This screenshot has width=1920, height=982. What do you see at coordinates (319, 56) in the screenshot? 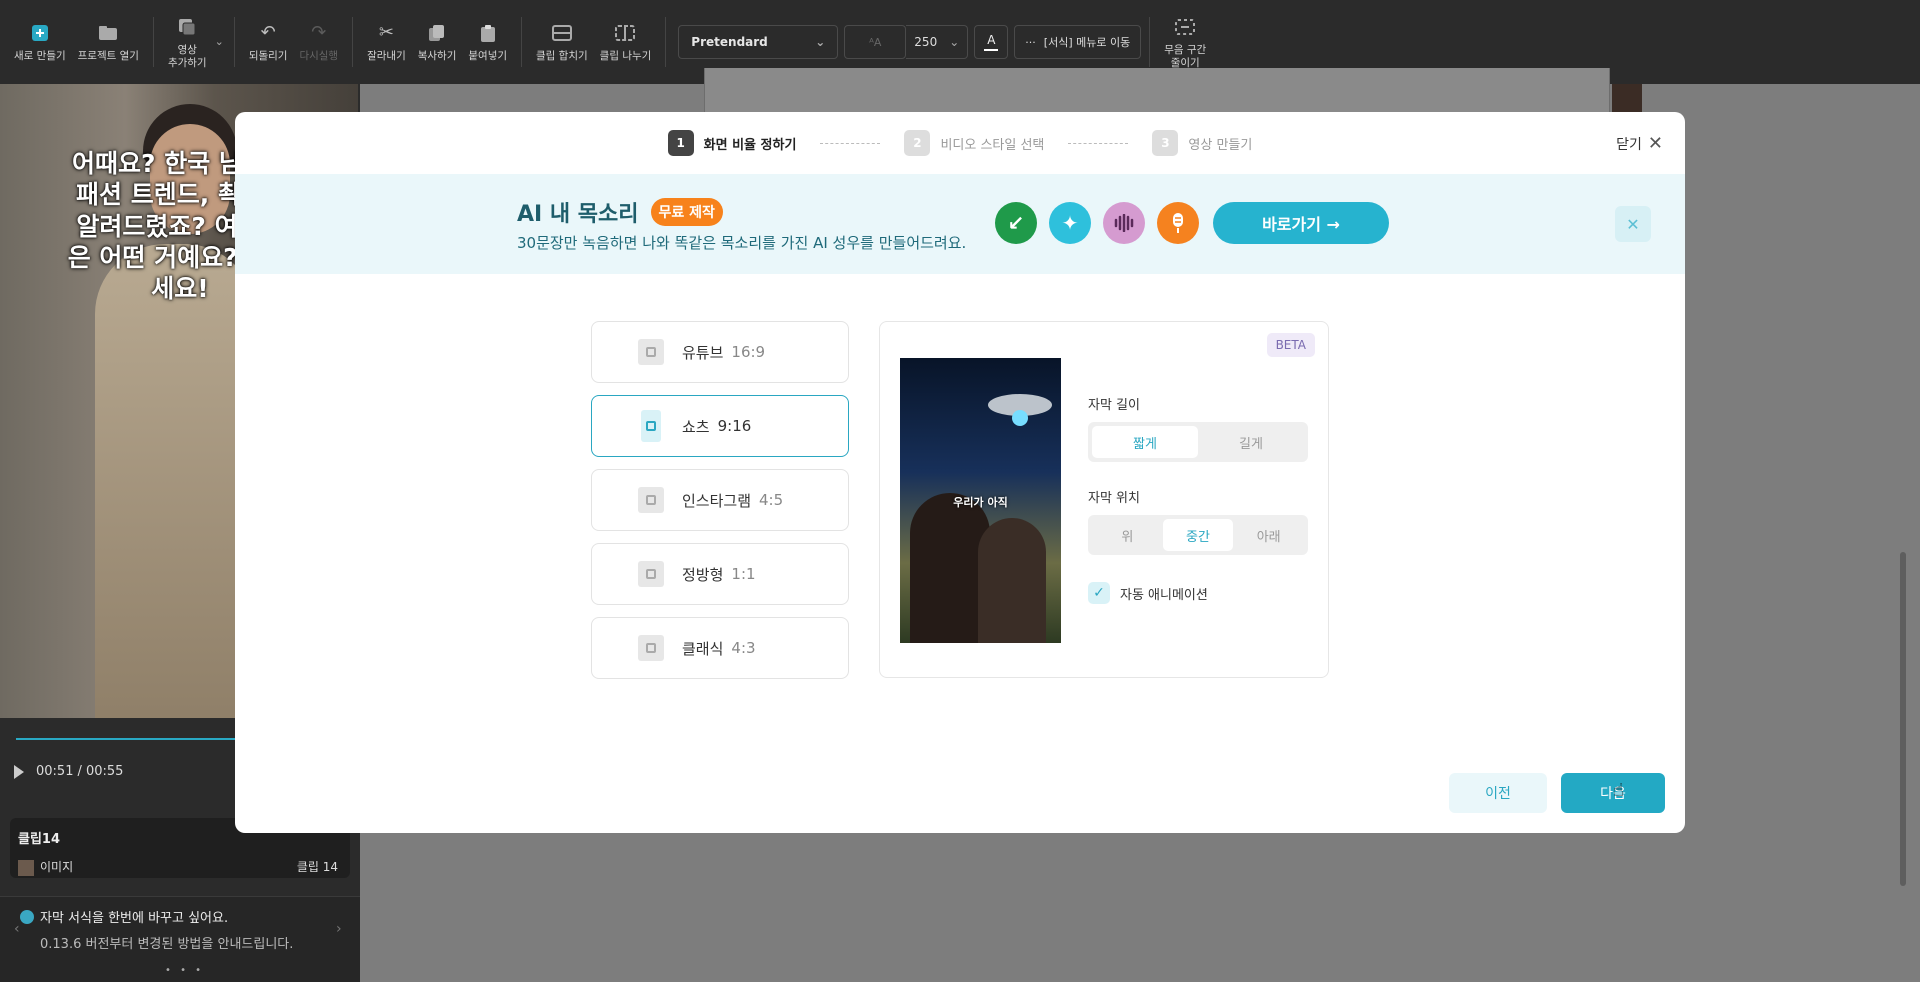
I see `redo-label: 다시실행` at bounding box center [319, 56].